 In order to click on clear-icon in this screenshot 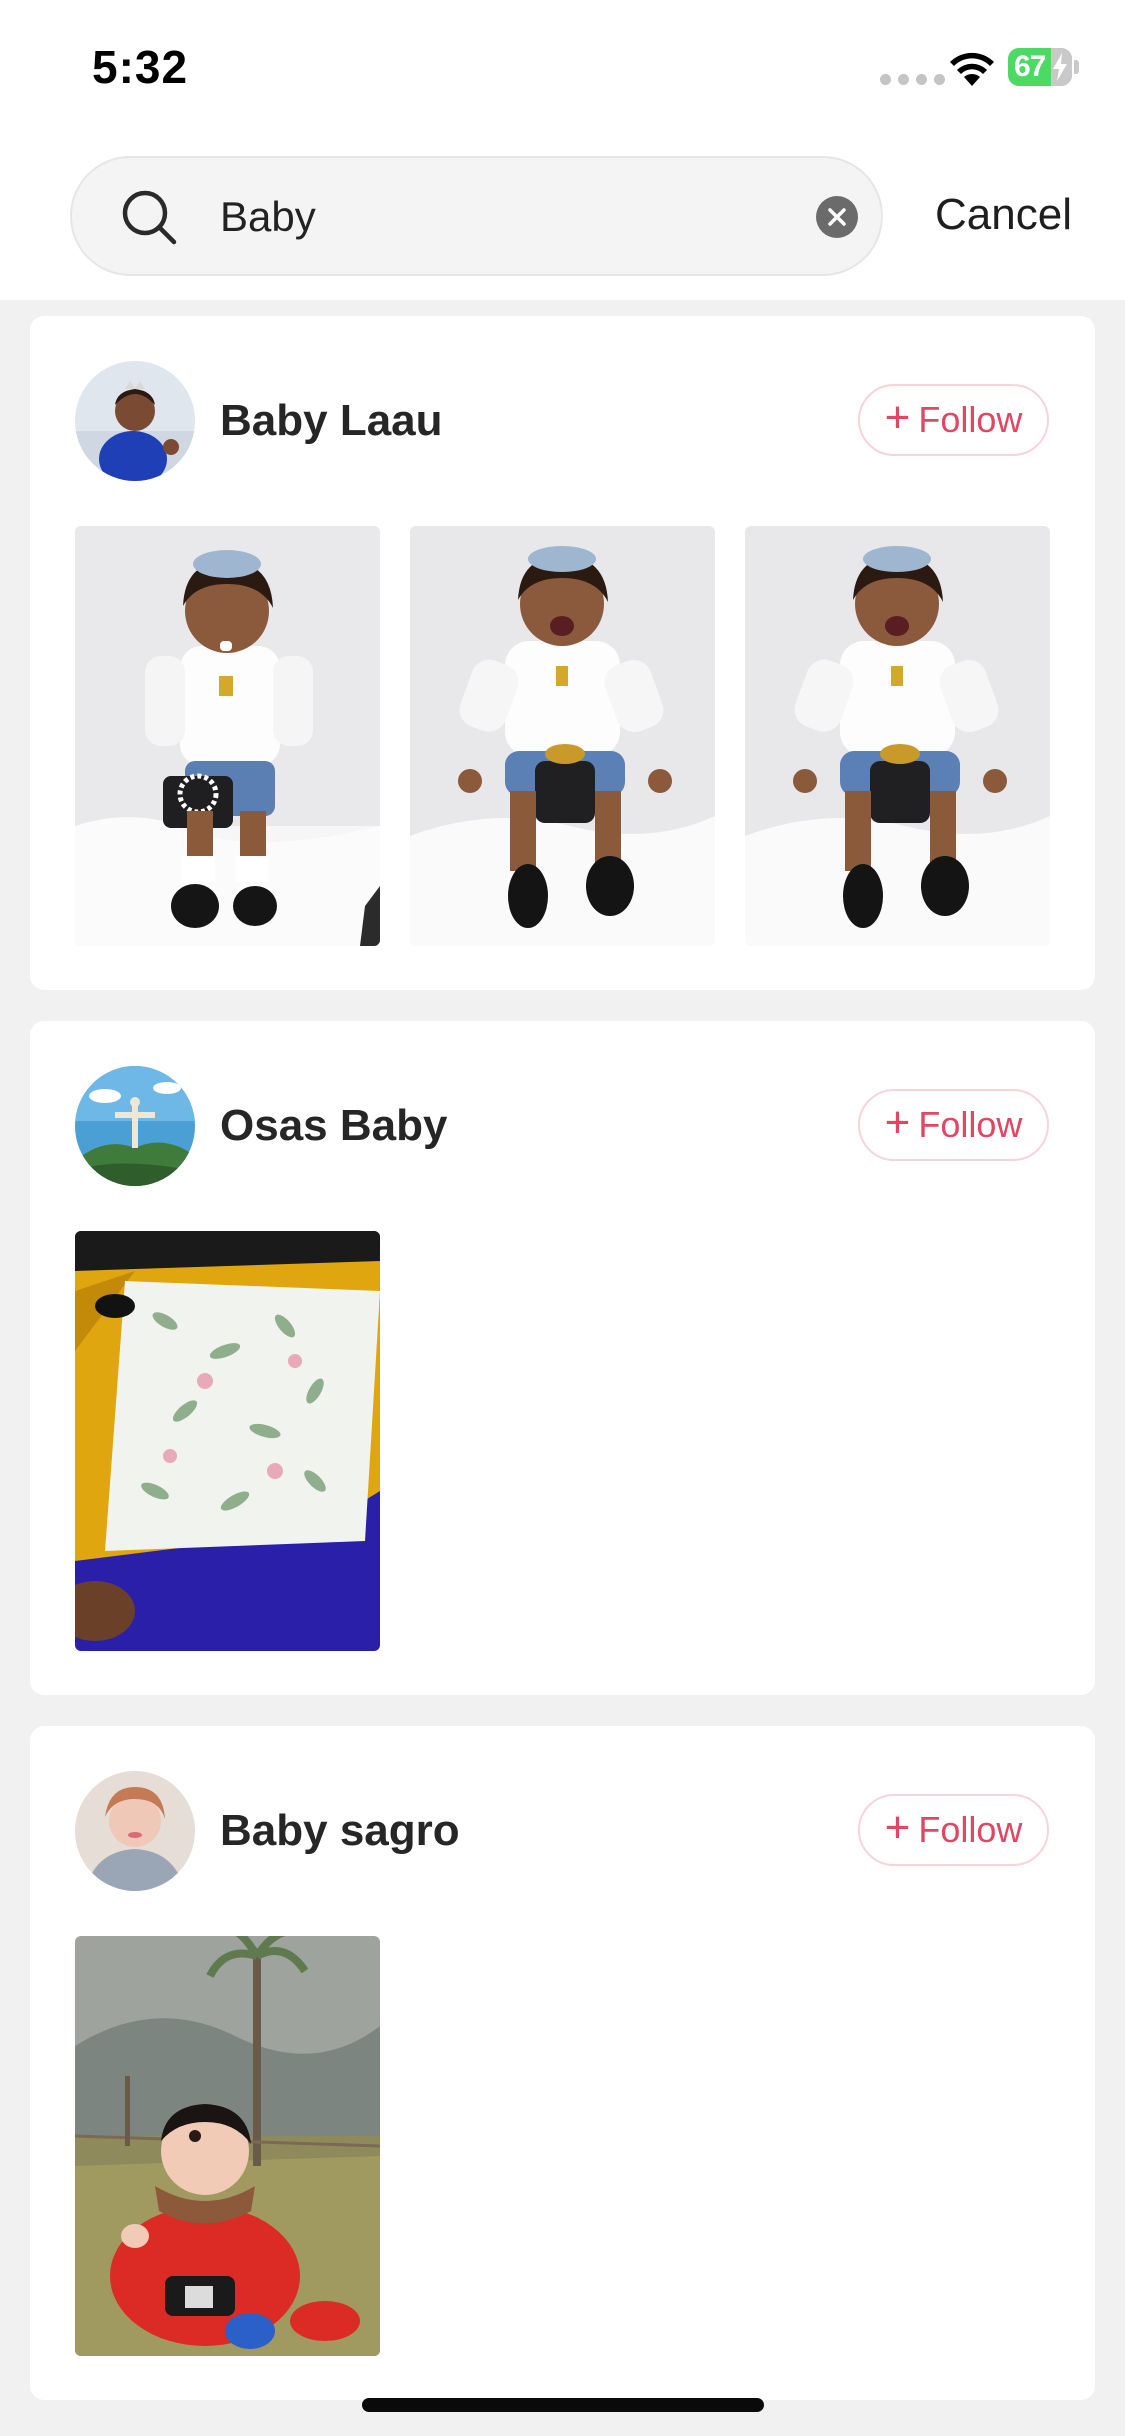, I will do `click(837, 217)`.